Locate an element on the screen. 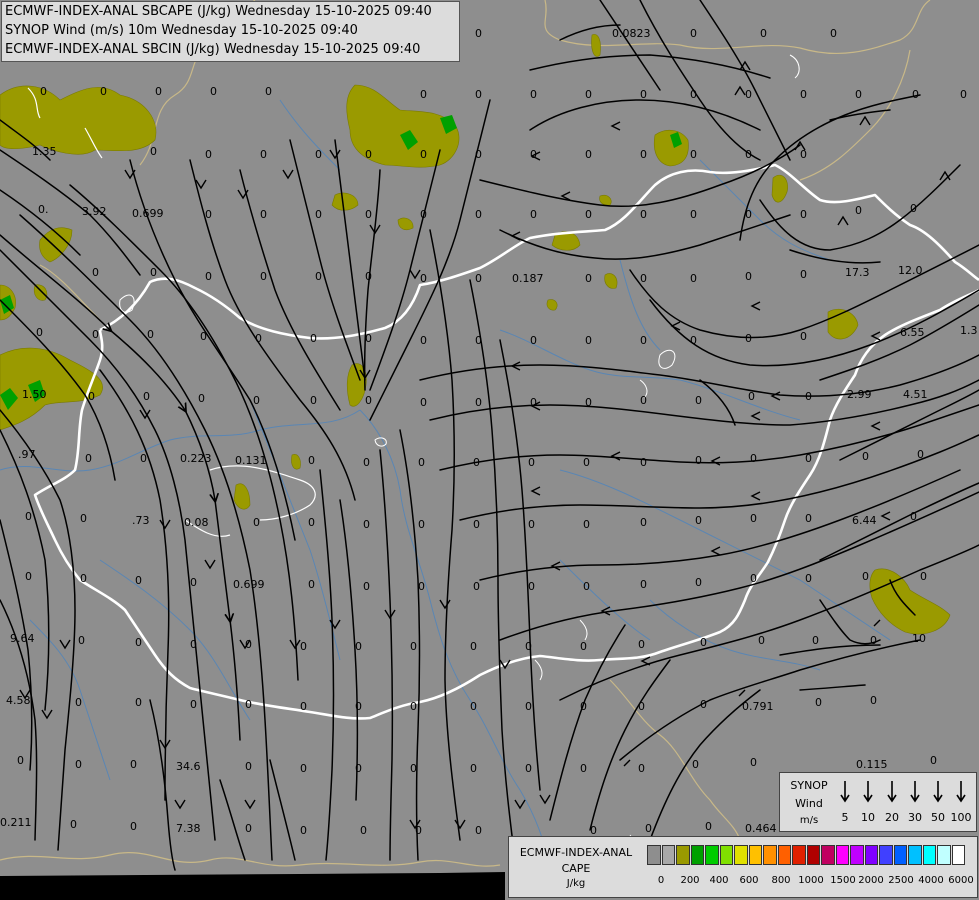 The image size is (979, 900). cape-tick-label: 4000 is located at coordinates (931, 880).